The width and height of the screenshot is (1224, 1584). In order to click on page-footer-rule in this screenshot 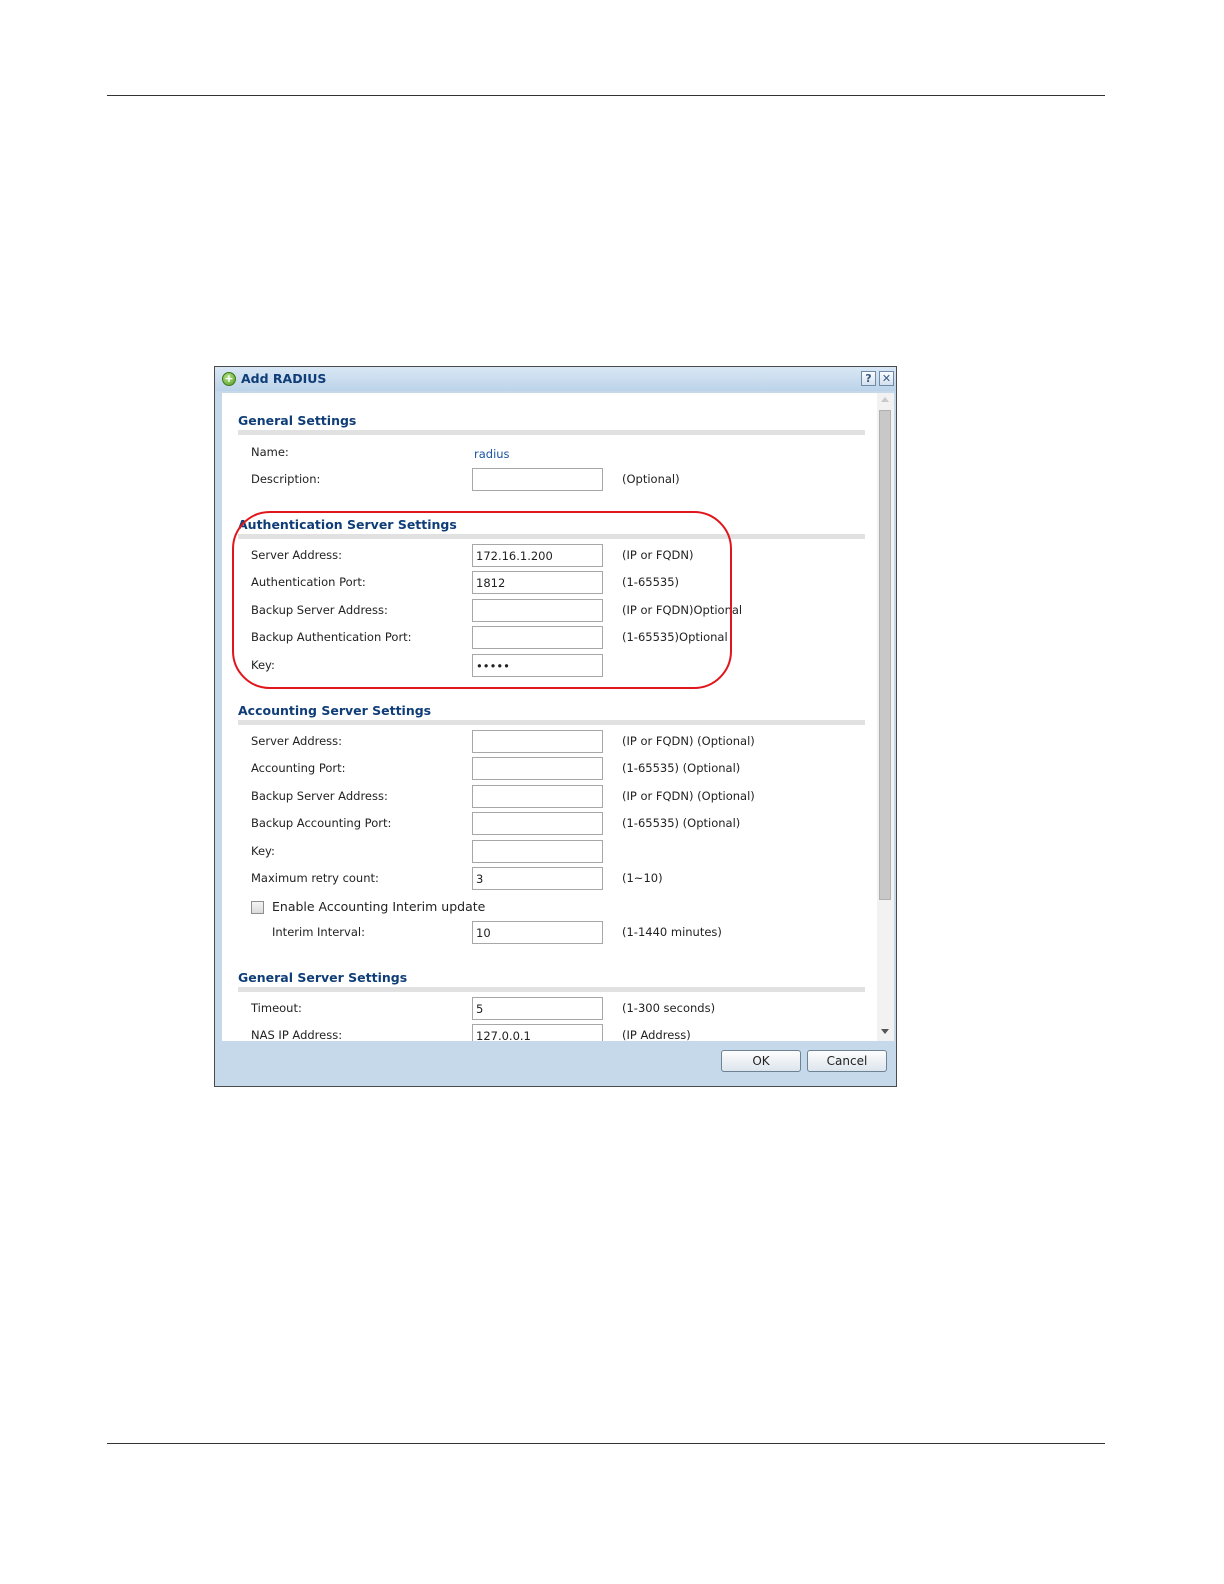, I will do `click(606, 1443)`.